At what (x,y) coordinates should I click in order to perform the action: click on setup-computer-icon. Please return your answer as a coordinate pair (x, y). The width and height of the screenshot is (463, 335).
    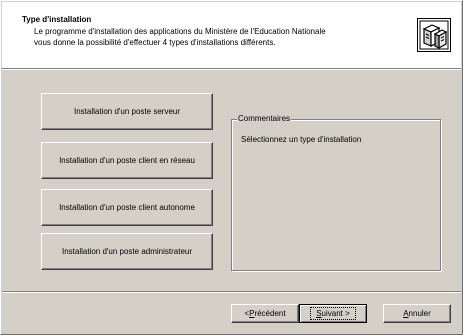
    Looking at the image, I should click on (434, 35).